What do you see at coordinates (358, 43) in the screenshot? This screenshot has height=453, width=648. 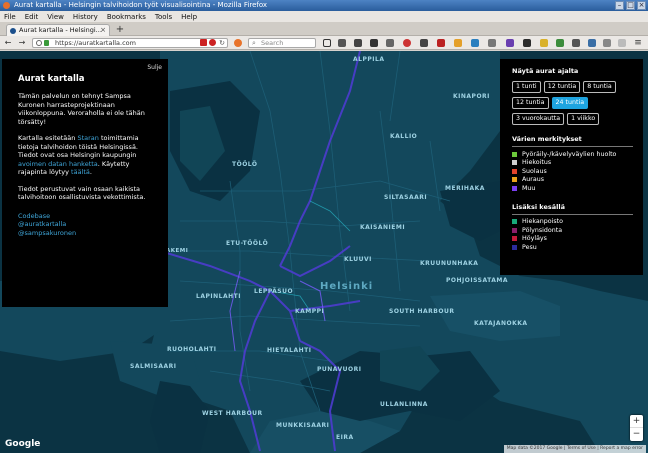 I see `downloads-icon` at bounding box center [358, 43].